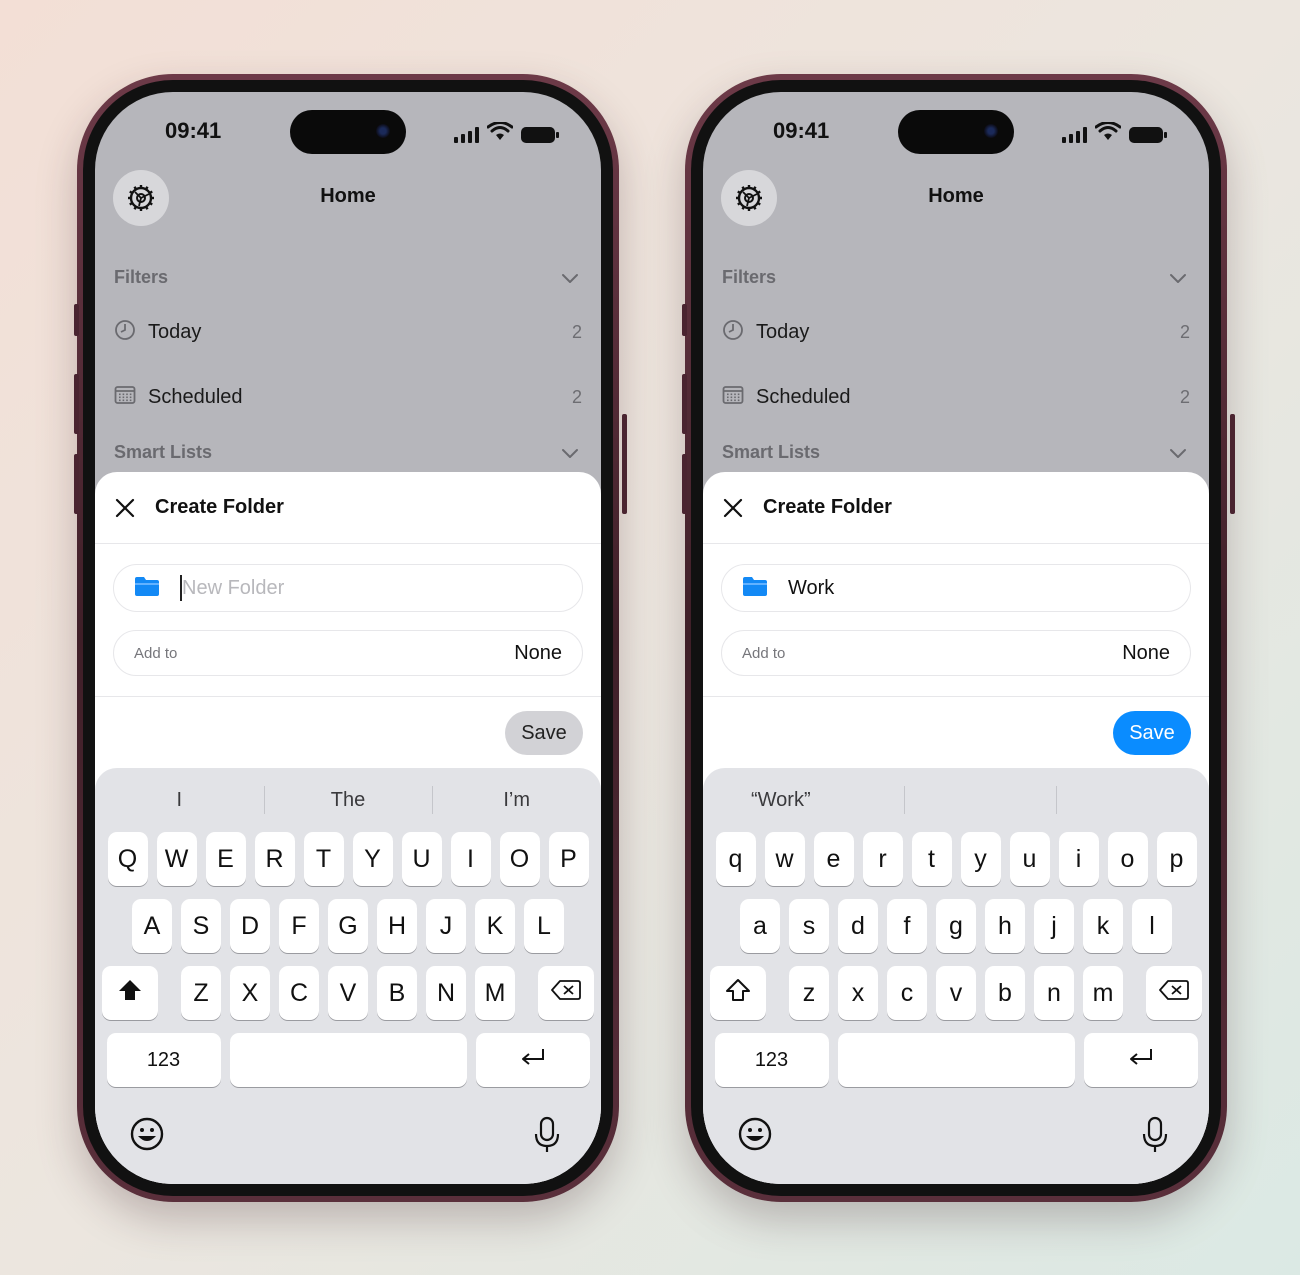 The height and width of the screenshot is (1275, 1300). What do you see at coordinates (250, 926) in the screenshot?
I see `key: D` at bounding box center [250, 926].